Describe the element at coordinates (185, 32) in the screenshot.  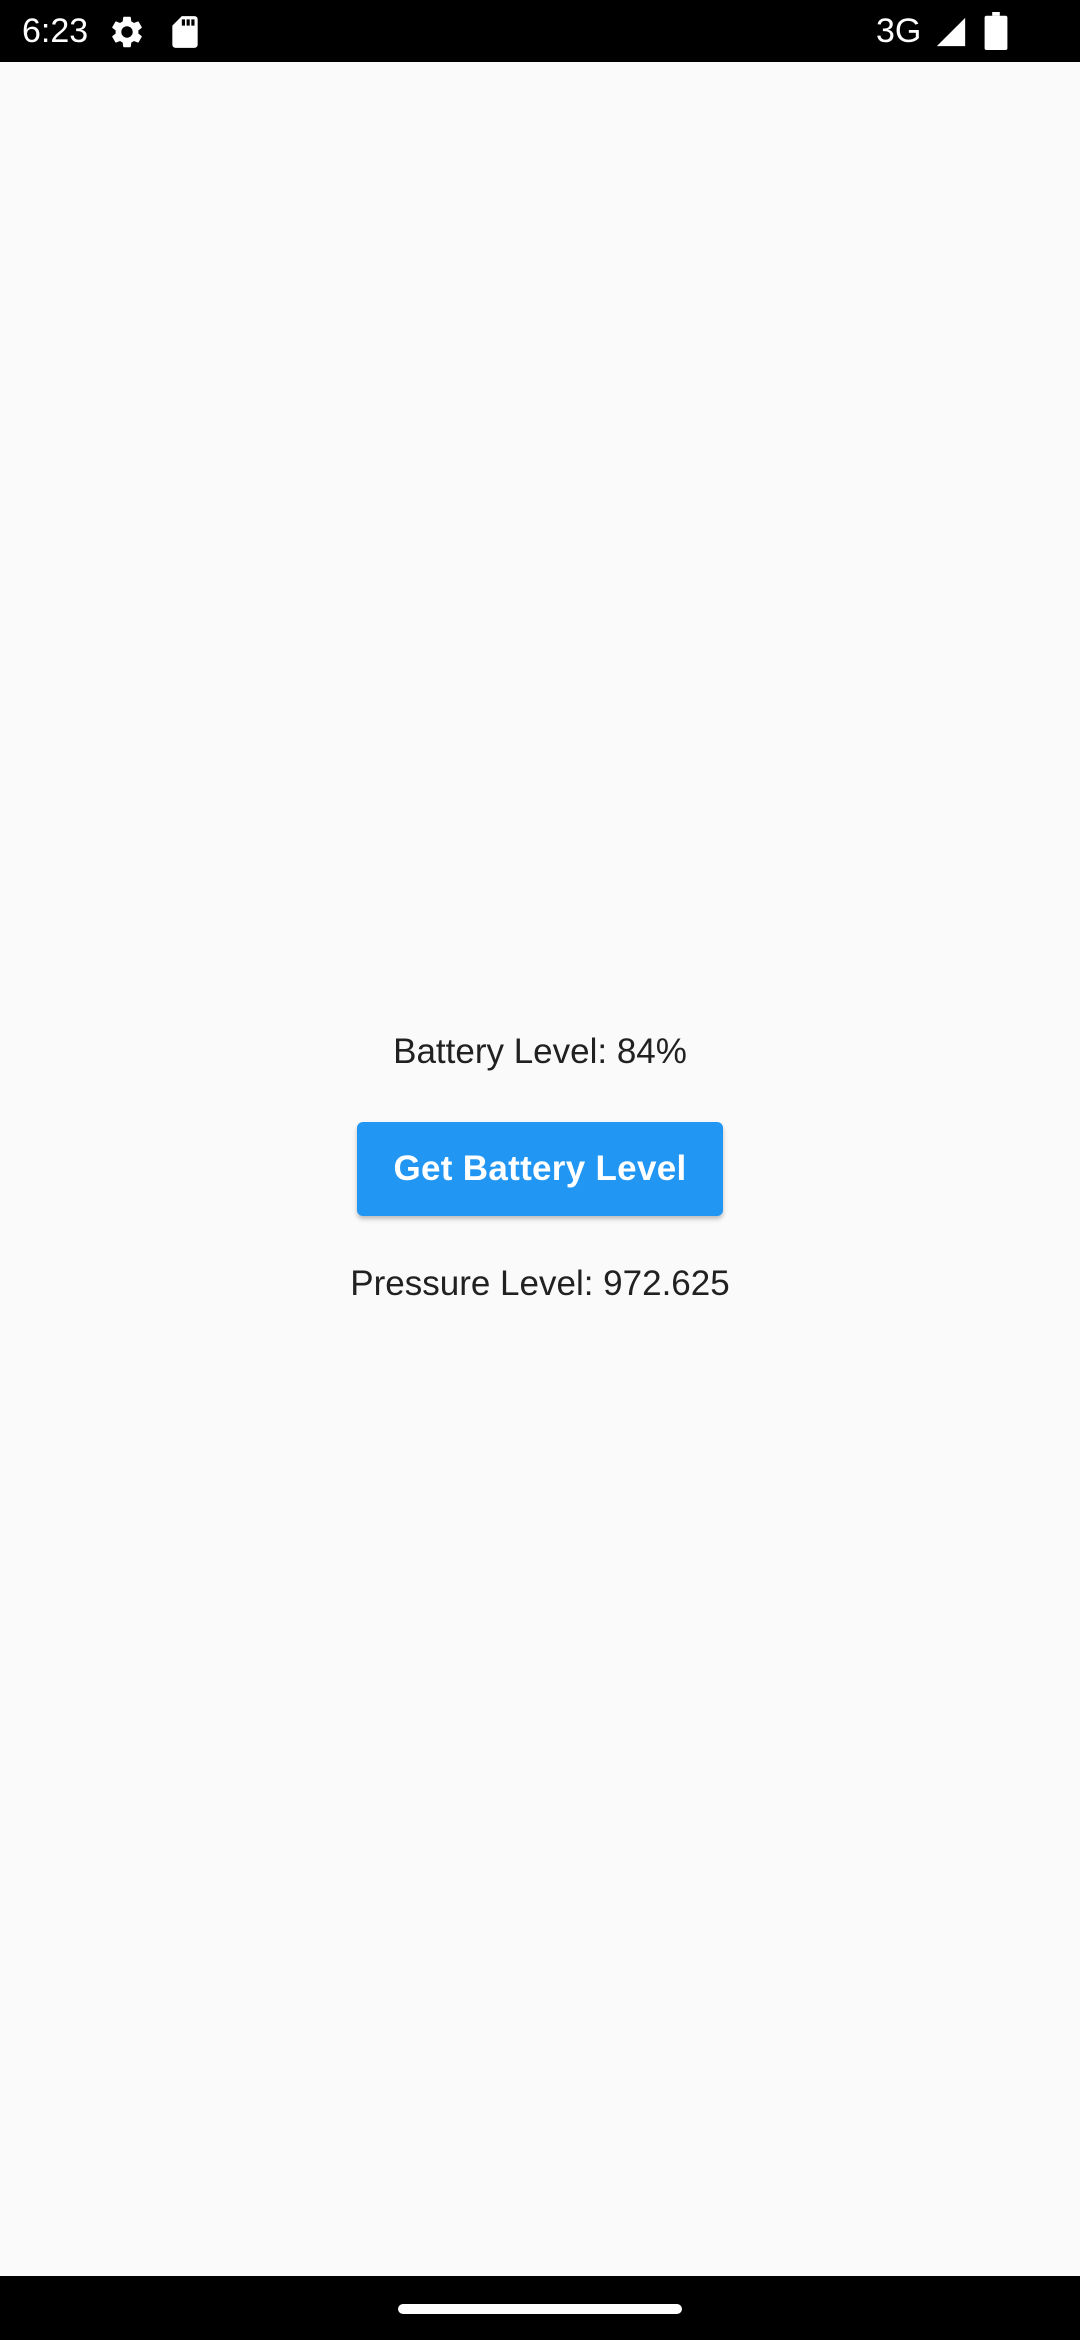
I see `sd-card-icon` at that location.